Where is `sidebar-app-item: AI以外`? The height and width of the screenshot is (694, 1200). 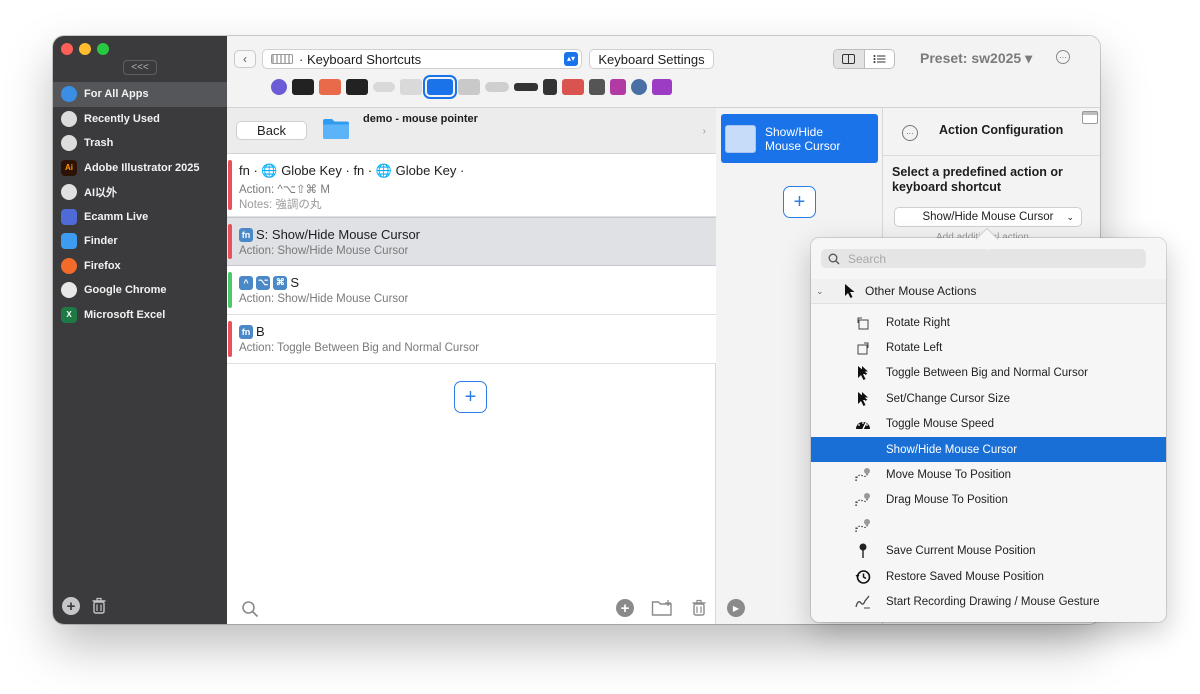
sidebar-app-item: AI以外 is located at coordinates (140, 192).